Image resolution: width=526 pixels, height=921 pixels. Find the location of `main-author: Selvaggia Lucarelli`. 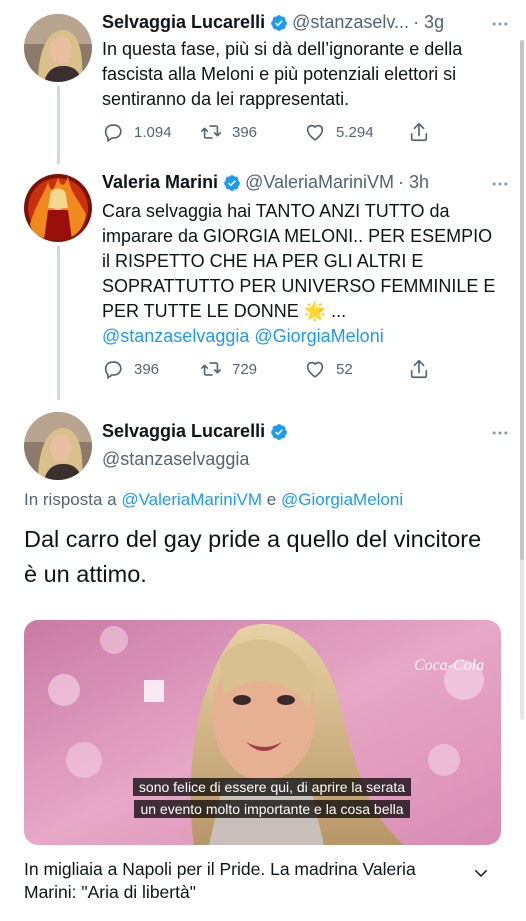

main-author: Selvaggia Lucarelli is located at coordinates (197, 431).